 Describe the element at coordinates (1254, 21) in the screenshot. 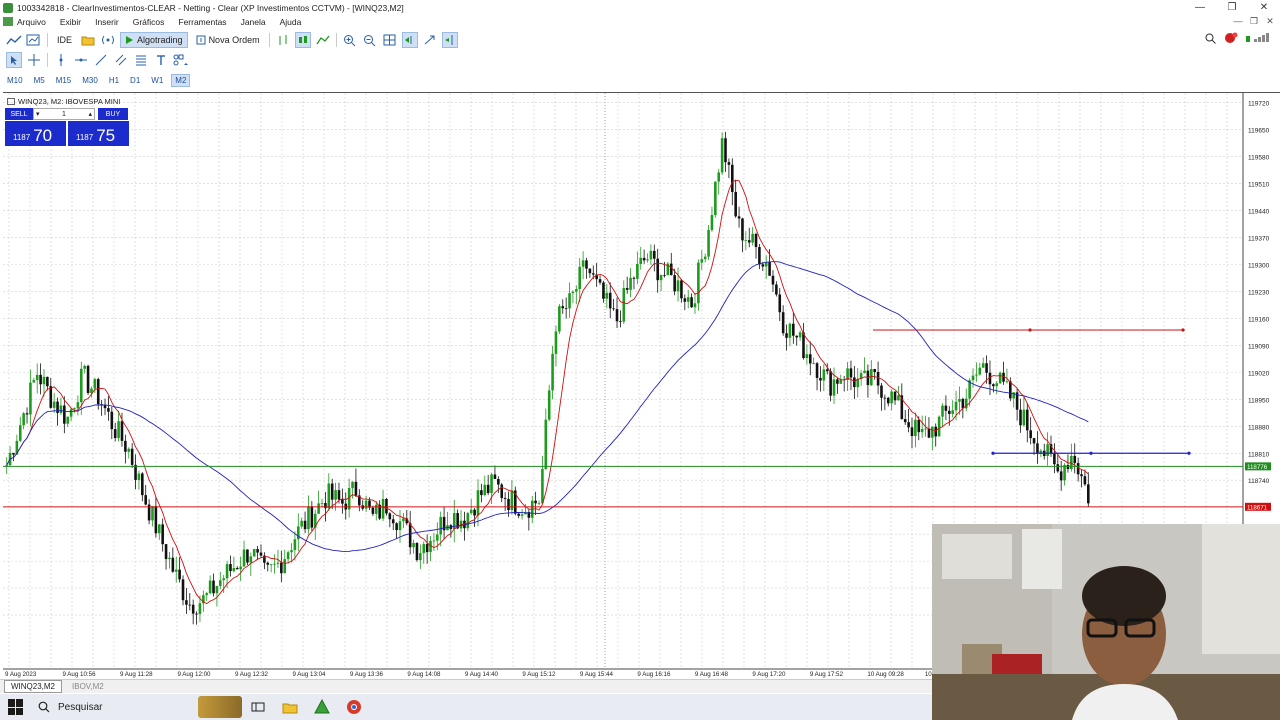

I see `mdi-restore-button: ❐` at that location.